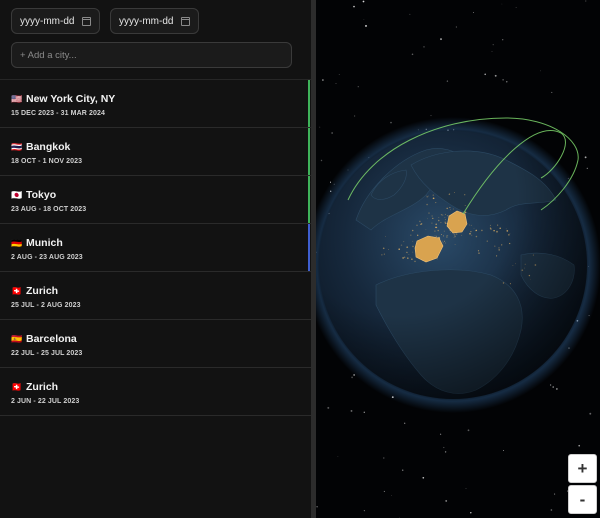 This screenshot has height=518, width=600. I want to click on trip-dates: 2 AUG - 23 AUG 2023, so click(47, 257).